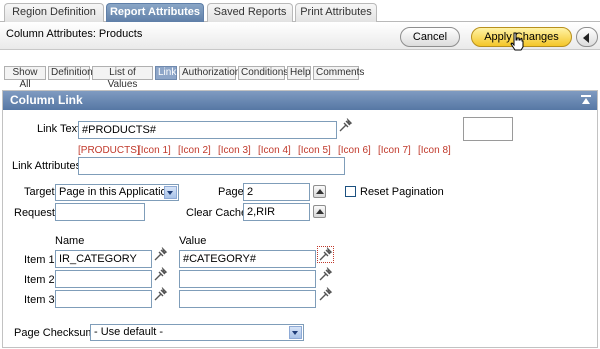 The image size is (600, 349). What do you see at coordinates (350, 191) in the screenshot?
I see `reset-pagination-checkbox` at bounding box center [350, 191].